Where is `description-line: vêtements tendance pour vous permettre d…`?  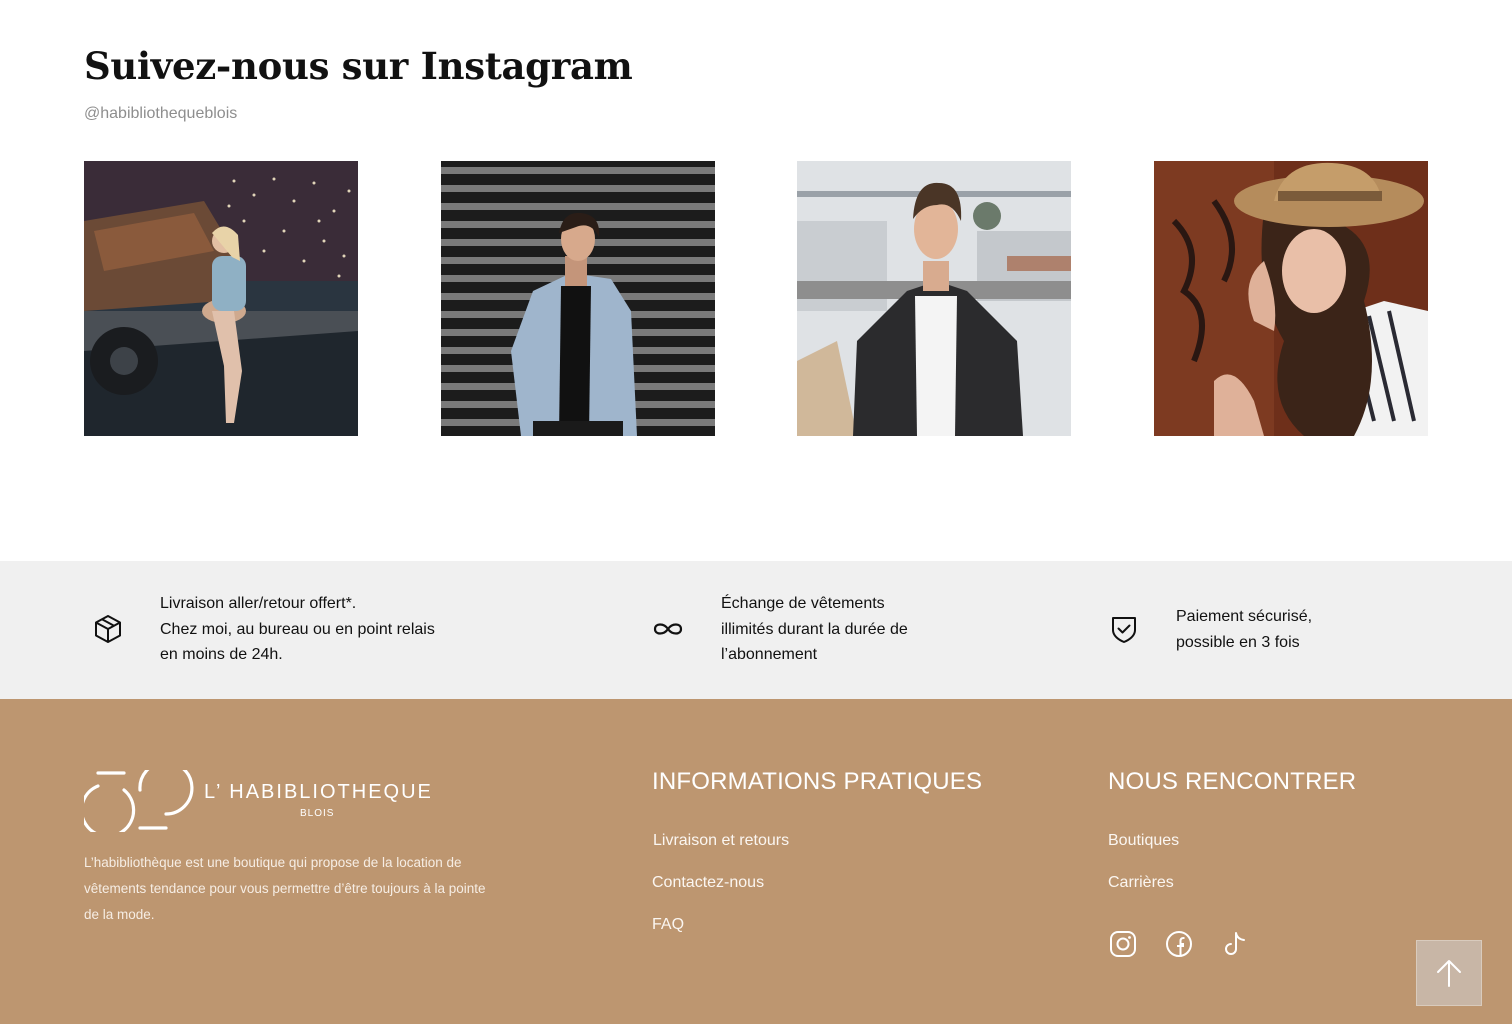 description-line: vêtements tendance pour vous permettre d… is located at coordinates (285, 888).